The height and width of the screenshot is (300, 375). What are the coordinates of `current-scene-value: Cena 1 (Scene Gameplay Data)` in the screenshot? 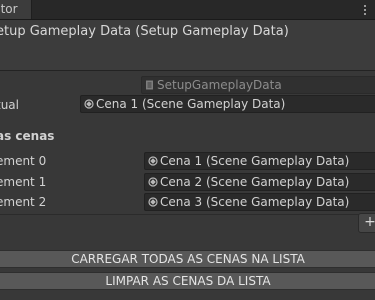 It's located at (191, 104).